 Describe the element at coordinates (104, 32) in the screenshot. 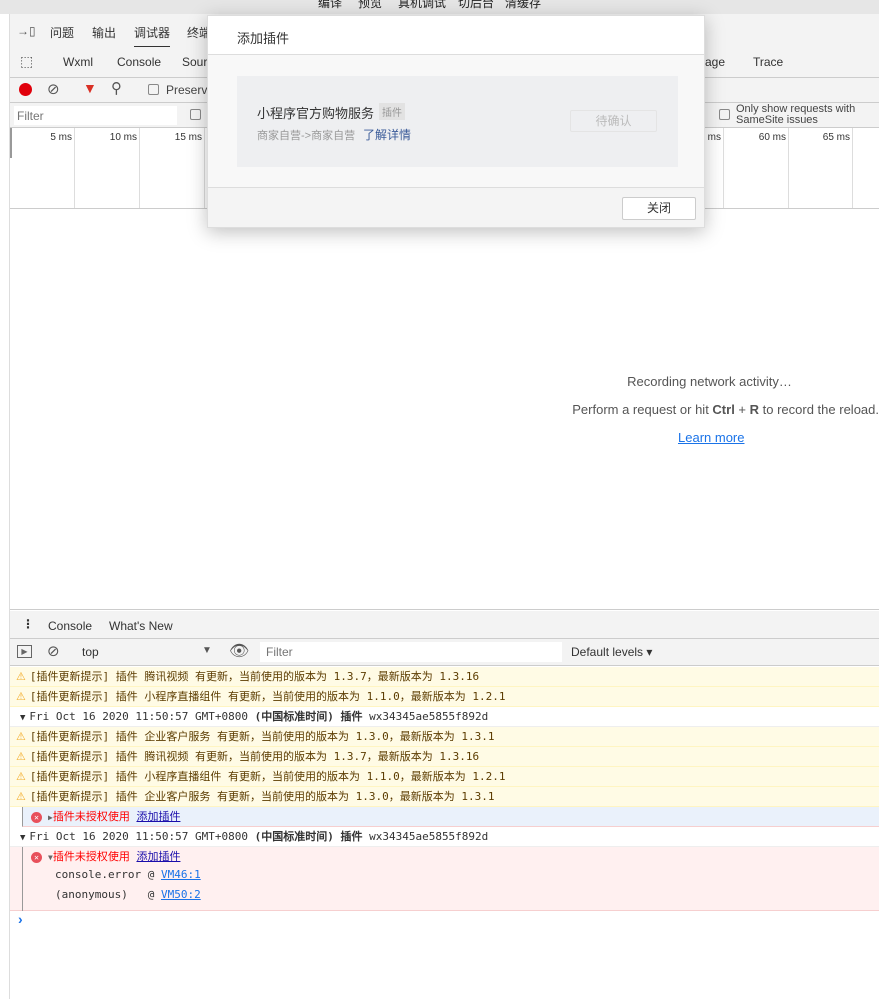

I see `tab-output: 输出` at that location.